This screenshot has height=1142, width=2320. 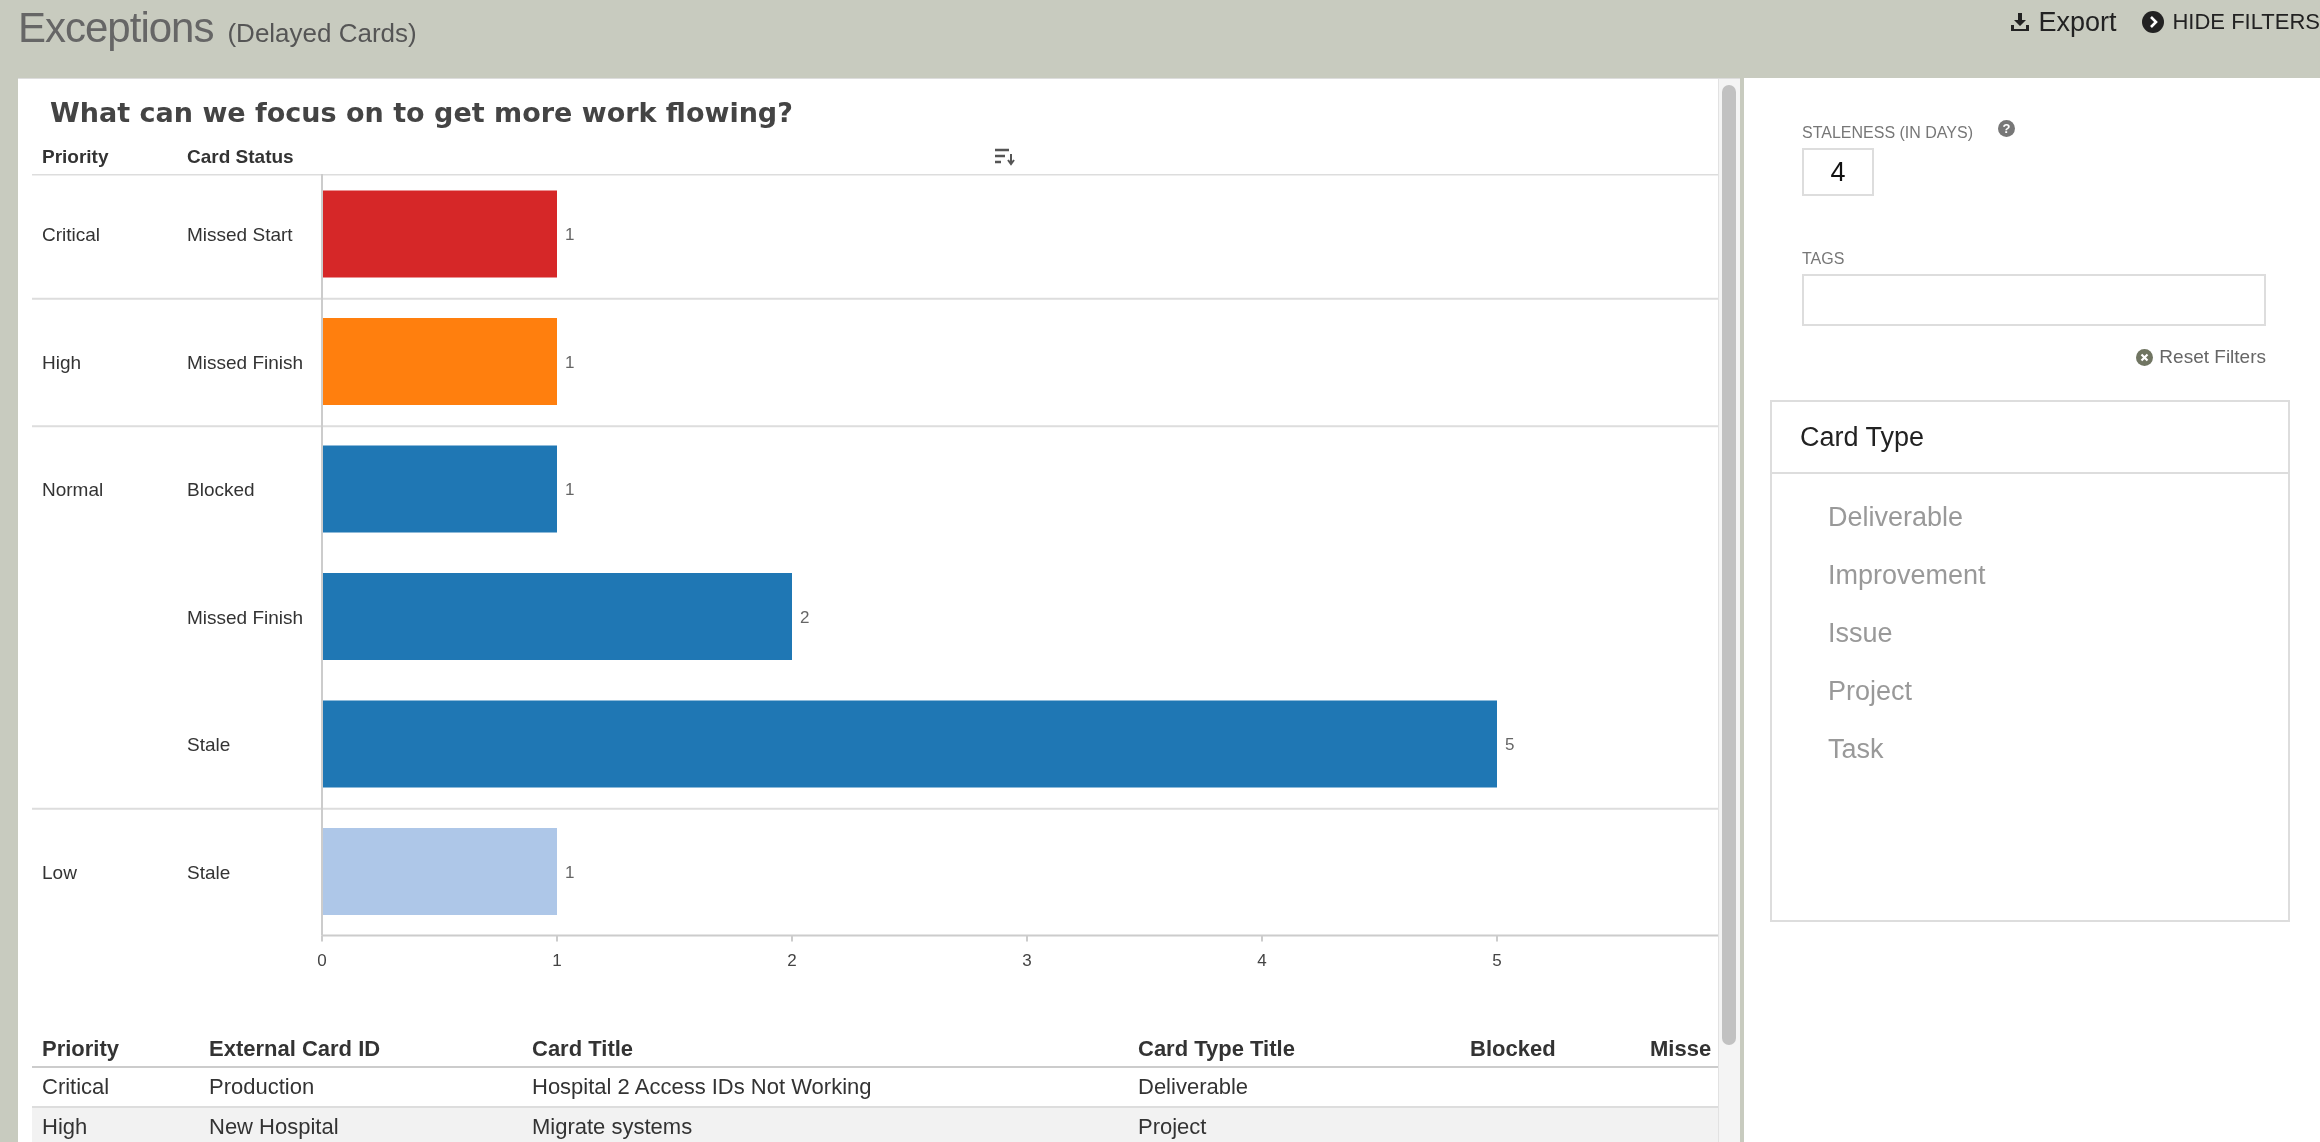 What do you see at coordinates (262, 1086) in the screenshot?
I see `table-cell: Production` at bounding box center [262, 1086].